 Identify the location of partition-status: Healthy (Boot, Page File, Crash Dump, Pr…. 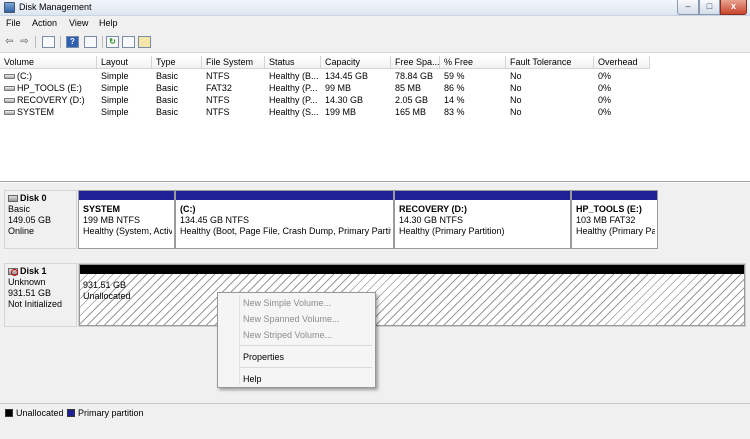
(285, 231).